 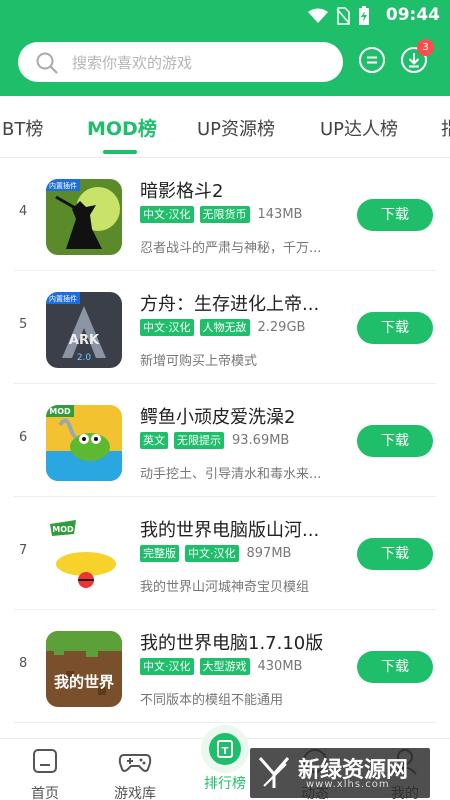 I want to click on game-tags: 英文 无限提示 93.69MB, so click(x=214, y=440).